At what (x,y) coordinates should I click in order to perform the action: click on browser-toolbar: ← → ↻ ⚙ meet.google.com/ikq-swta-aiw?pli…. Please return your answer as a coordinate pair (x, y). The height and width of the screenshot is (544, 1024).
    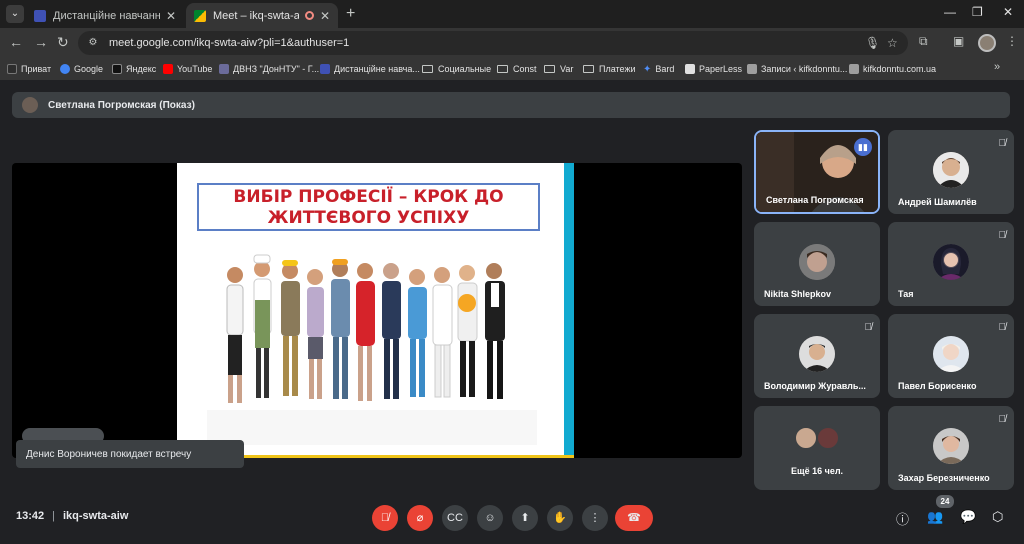
    Looking at the image, I should click on (512, 43).